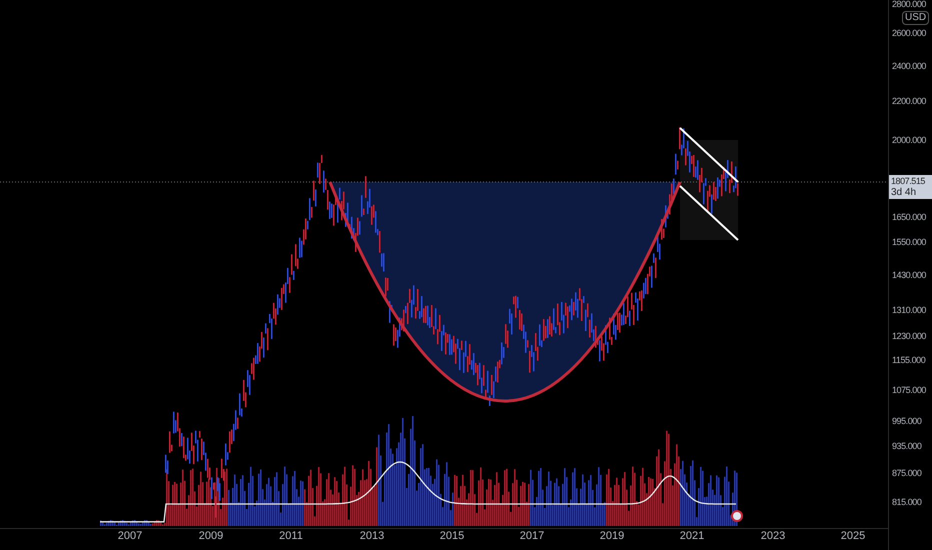  Describe the element at coordinates (909, 390) in the screenshot. I see `price-axis-label: 1075.000` at that location.